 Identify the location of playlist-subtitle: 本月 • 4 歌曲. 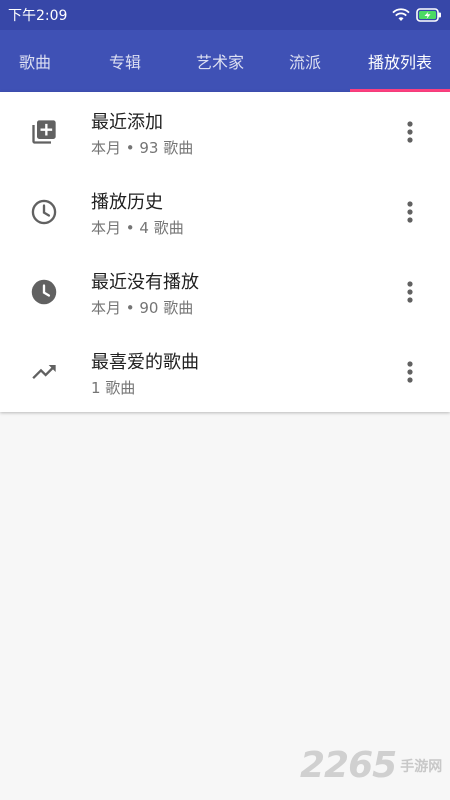
(137, 228).